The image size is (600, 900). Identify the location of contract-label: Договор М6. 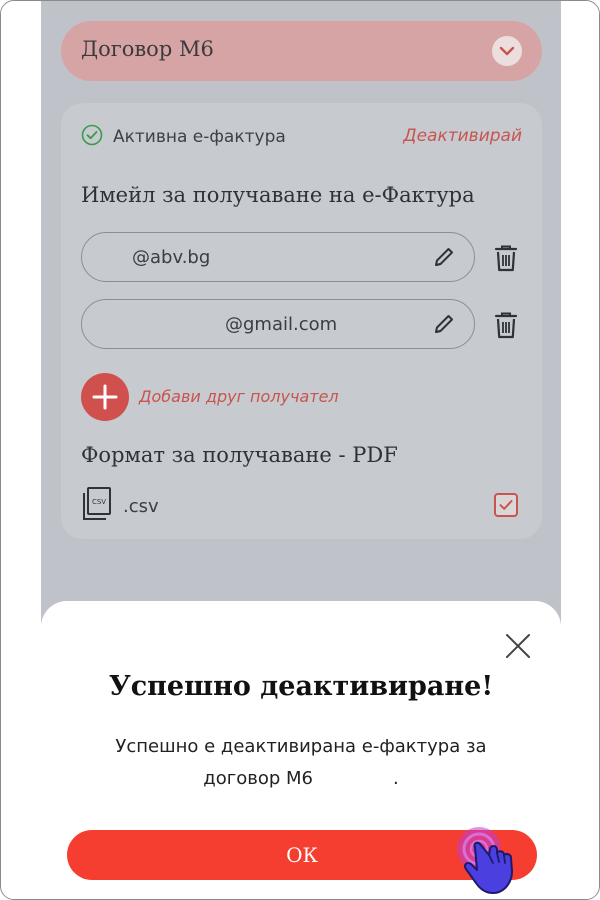
(147, 49).